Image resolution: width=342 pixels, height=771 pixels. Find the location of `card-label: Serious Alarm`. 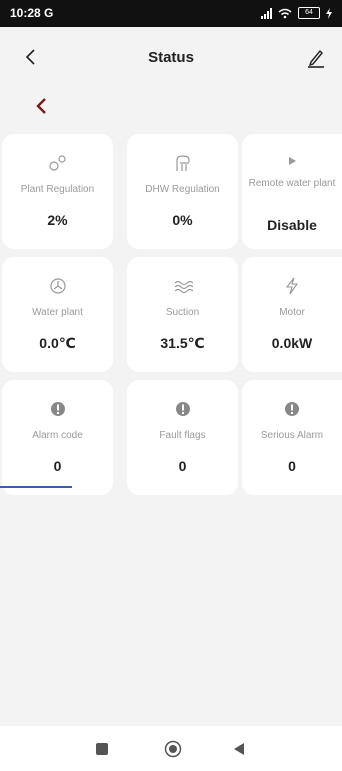

card-label: Serious Alarm is located at coordinates (292, 435).